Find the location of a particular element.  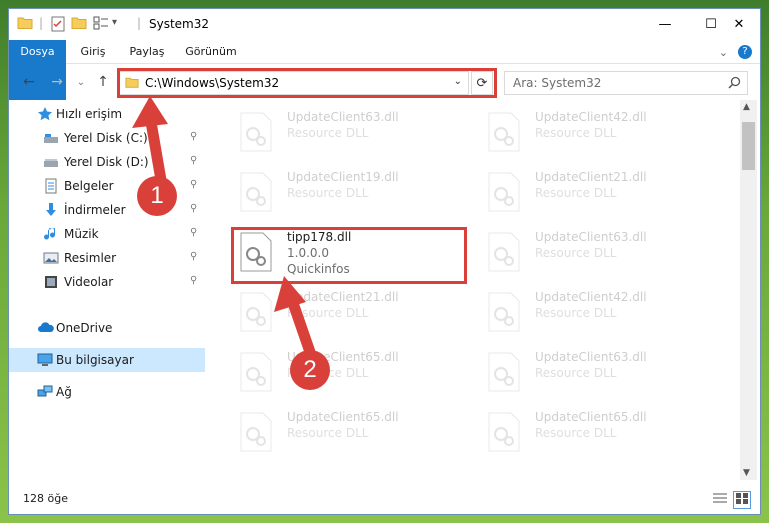

scroll-thumb is located at coordinates (748, 146).